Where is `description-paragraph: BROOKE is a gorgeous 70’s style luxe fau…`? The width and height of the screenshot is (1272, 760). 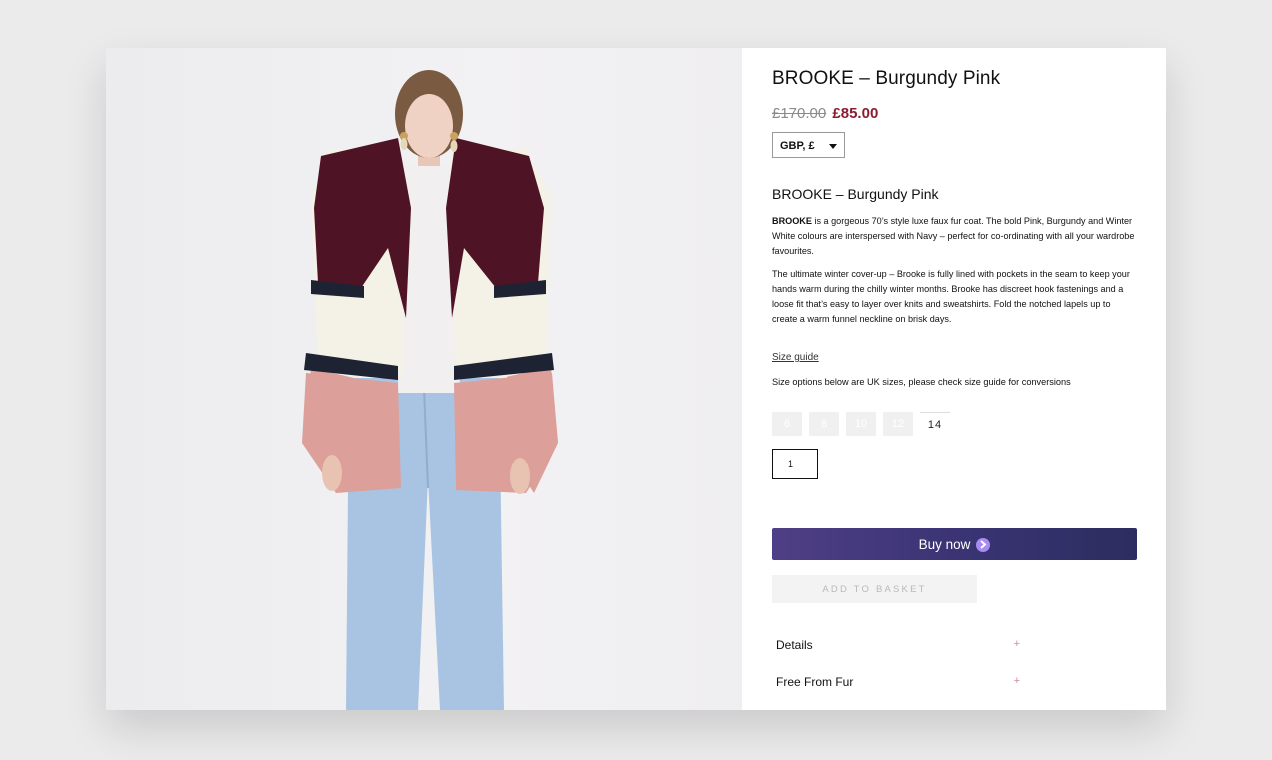
description-paragraph: BROOKE is a gorgeous 70’s style luxe fau… is located at coordinates (955, 236).